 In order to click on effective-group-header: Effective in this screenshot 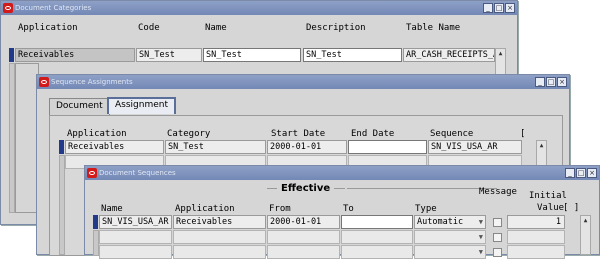, I will do `click(306, 188)`.